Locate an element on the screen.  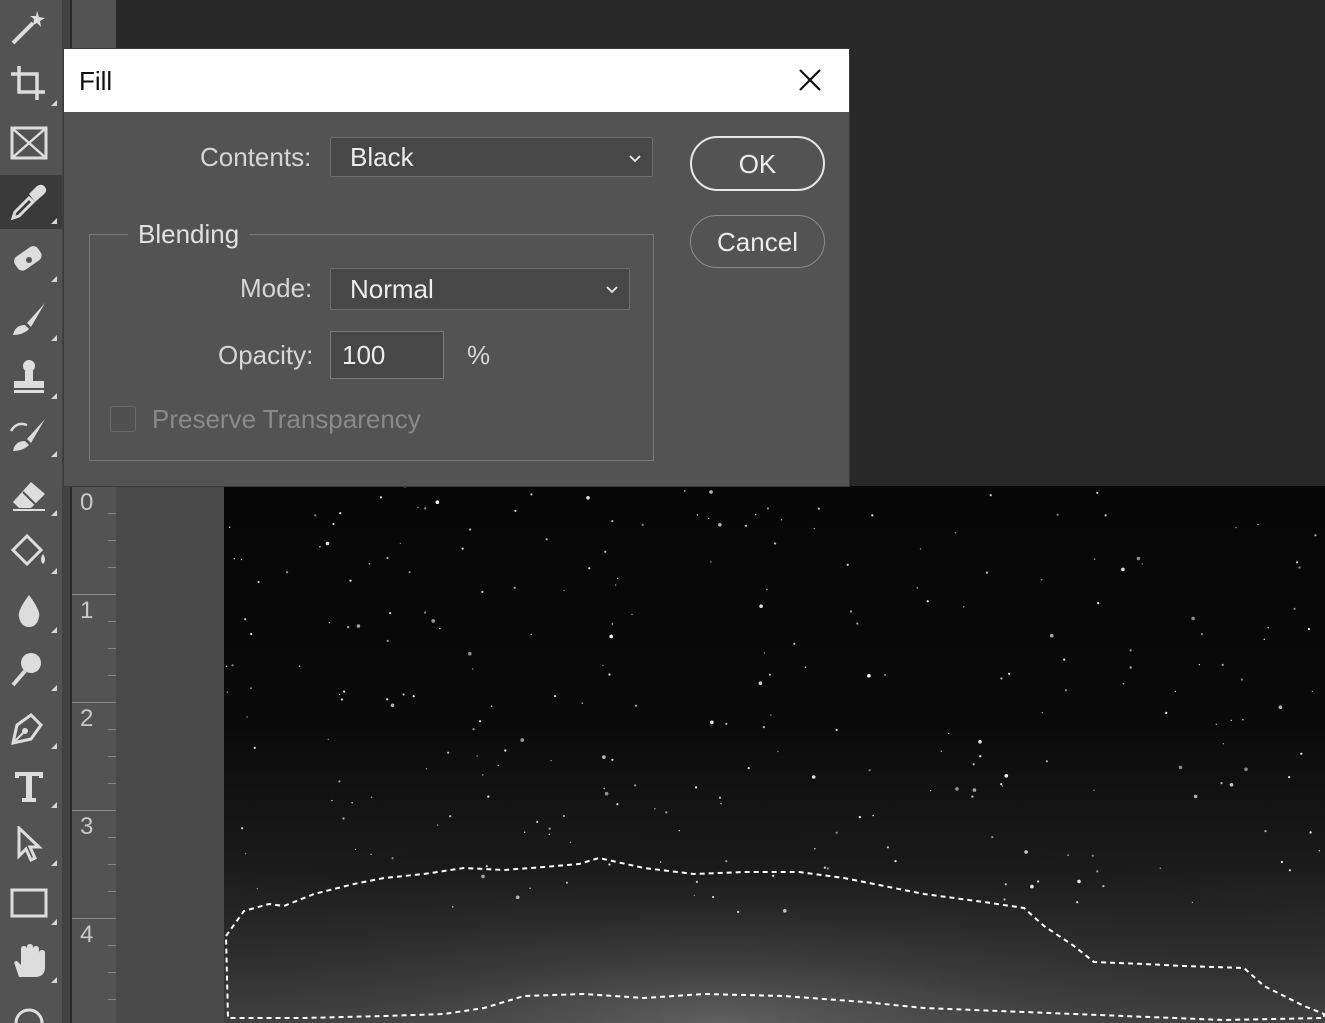
mode-select: Normal is located at coordinates (480, 289).